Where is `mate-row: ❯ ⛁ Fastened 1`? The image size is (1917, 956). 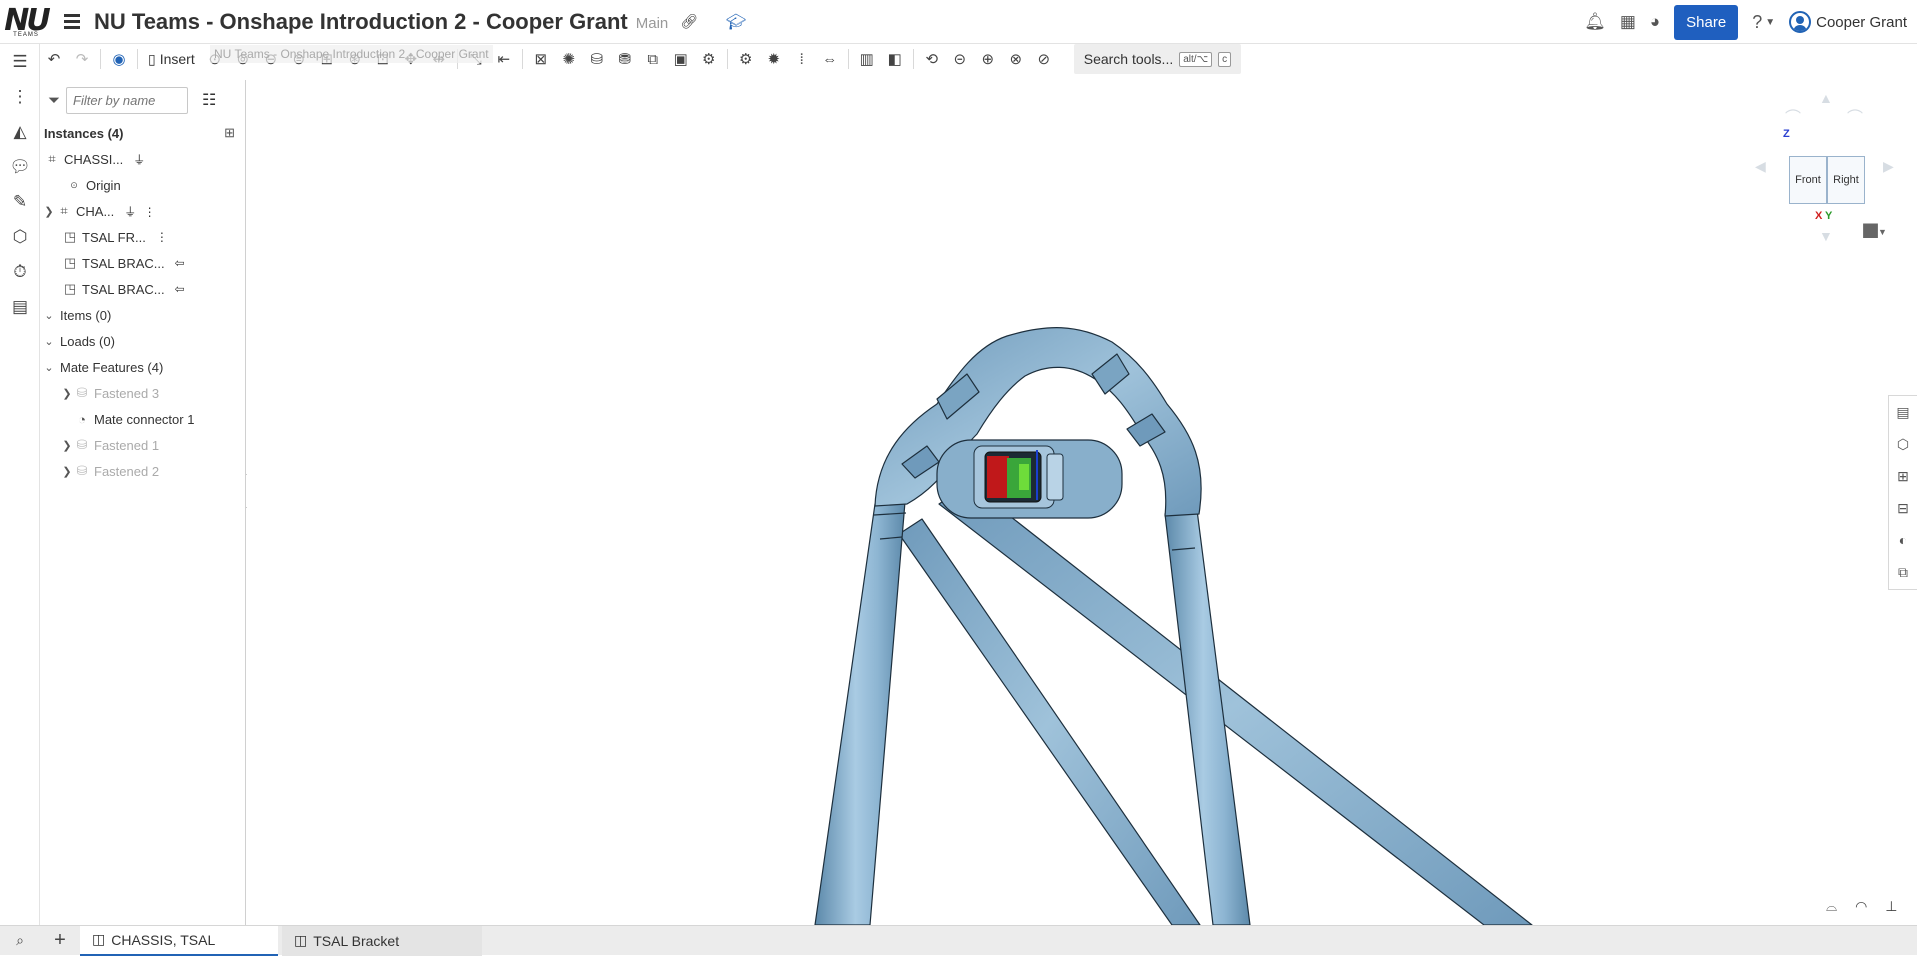 mate-row: ❯ ⛁ Fastened 1 is located at coordinates (142, 445).